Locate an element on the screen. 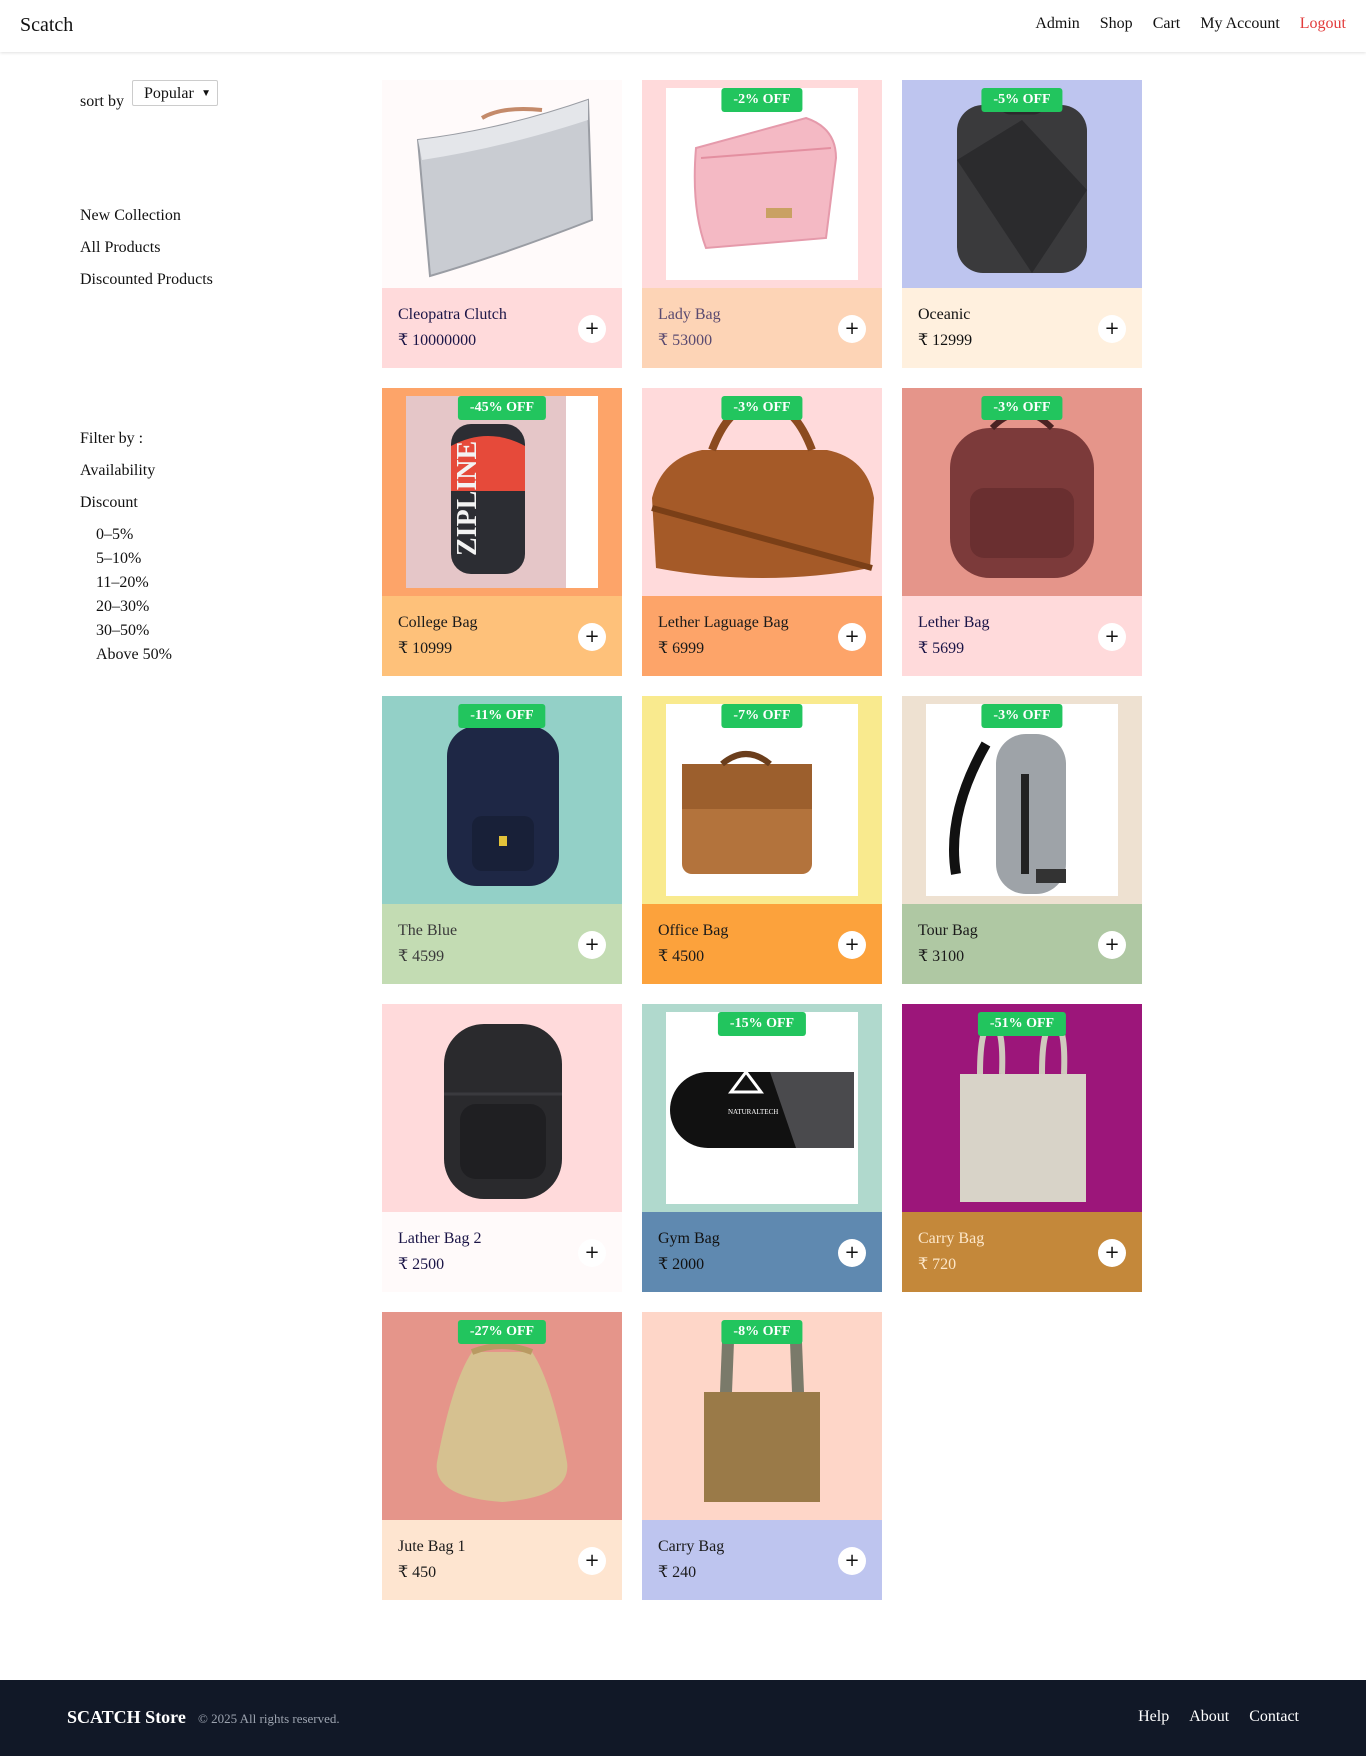 The height and width of the screenshot is (1756, 1366). product-card: -27% OFF Jute Bag 1 ₹ 450 + is located at coordinates (502, 1456).